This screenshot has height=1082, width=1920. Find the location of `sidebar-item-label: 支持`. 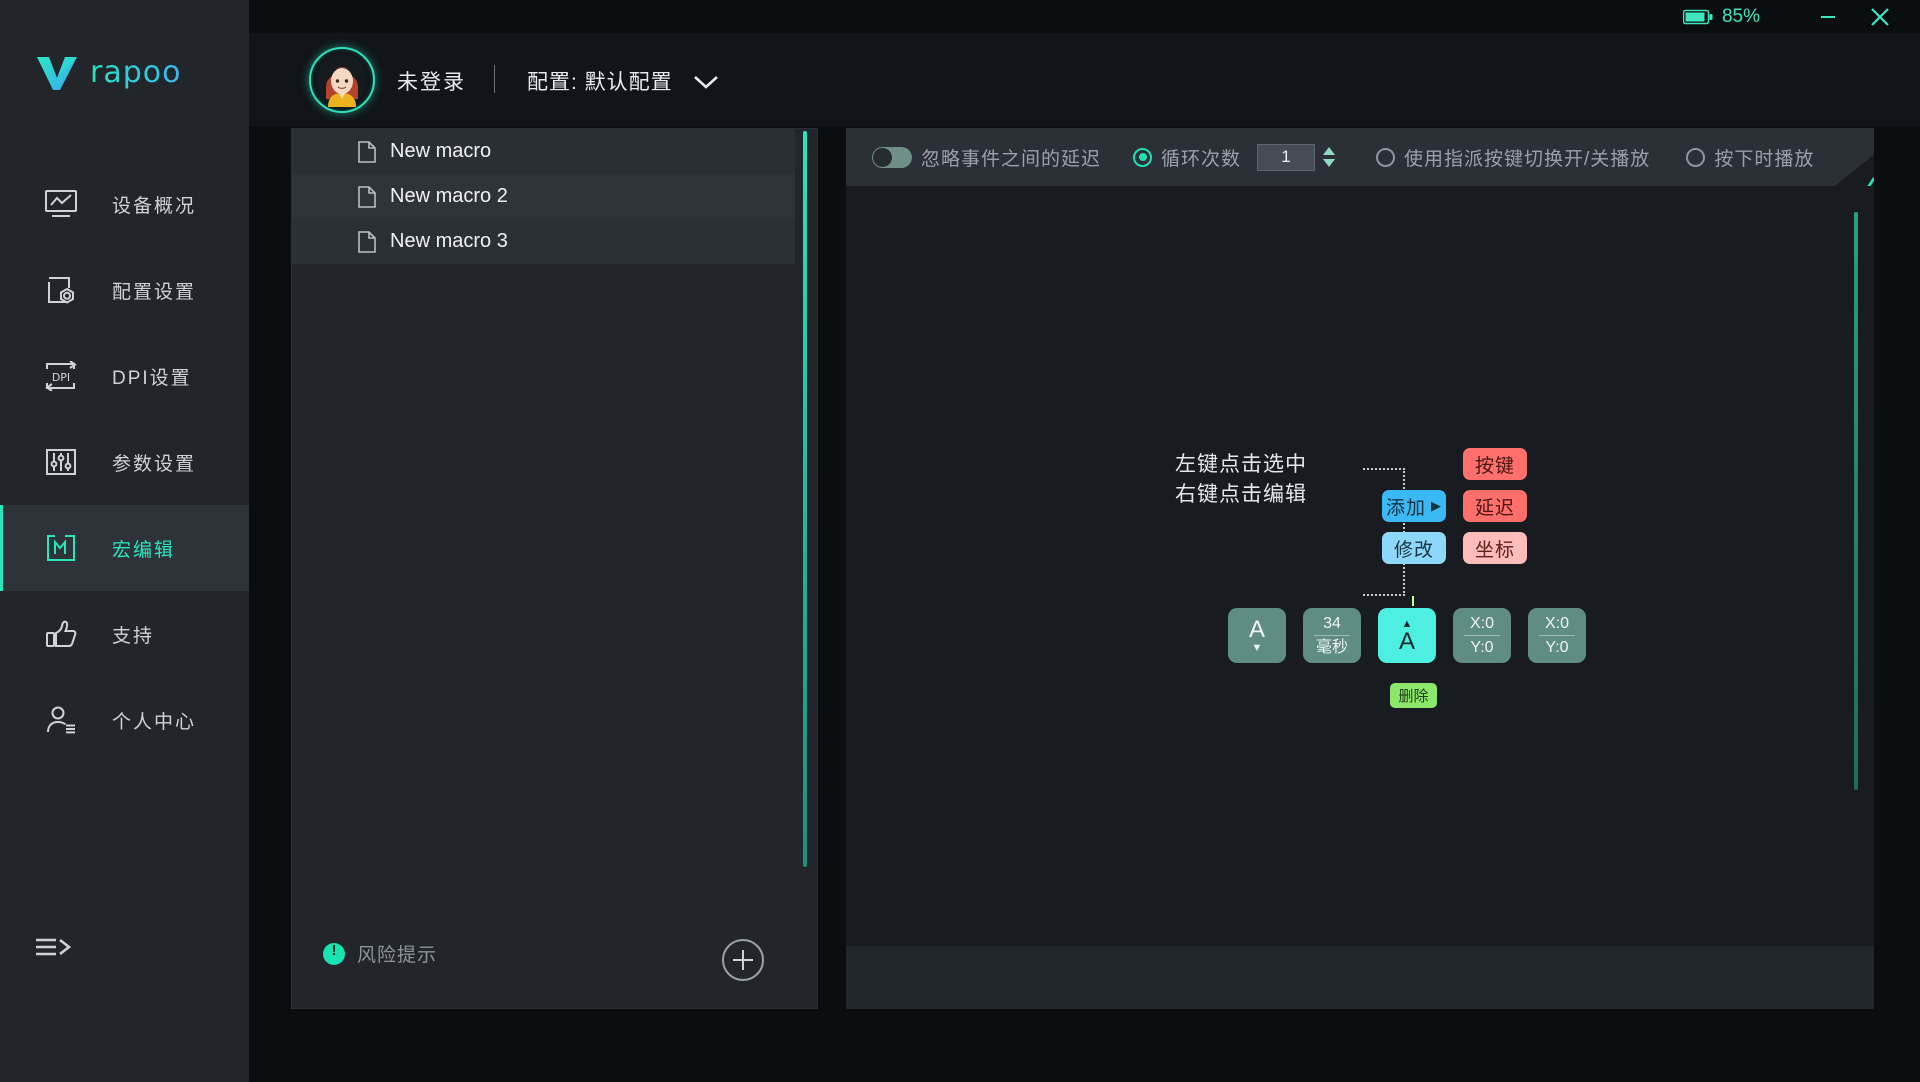

sidebar-item-label: 支持 is located at coordinates (133, 636).